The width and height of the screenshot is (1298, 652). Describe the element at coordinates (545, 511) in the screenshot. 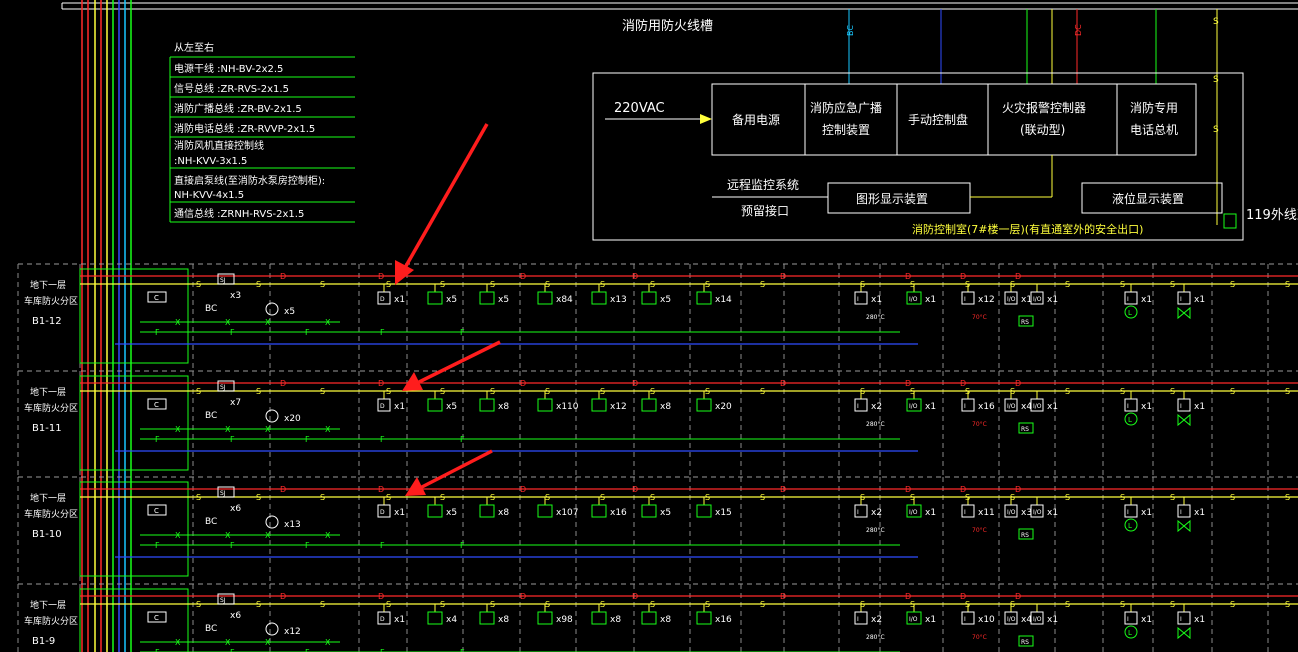

I see `smoke-detector-icon` at that location.